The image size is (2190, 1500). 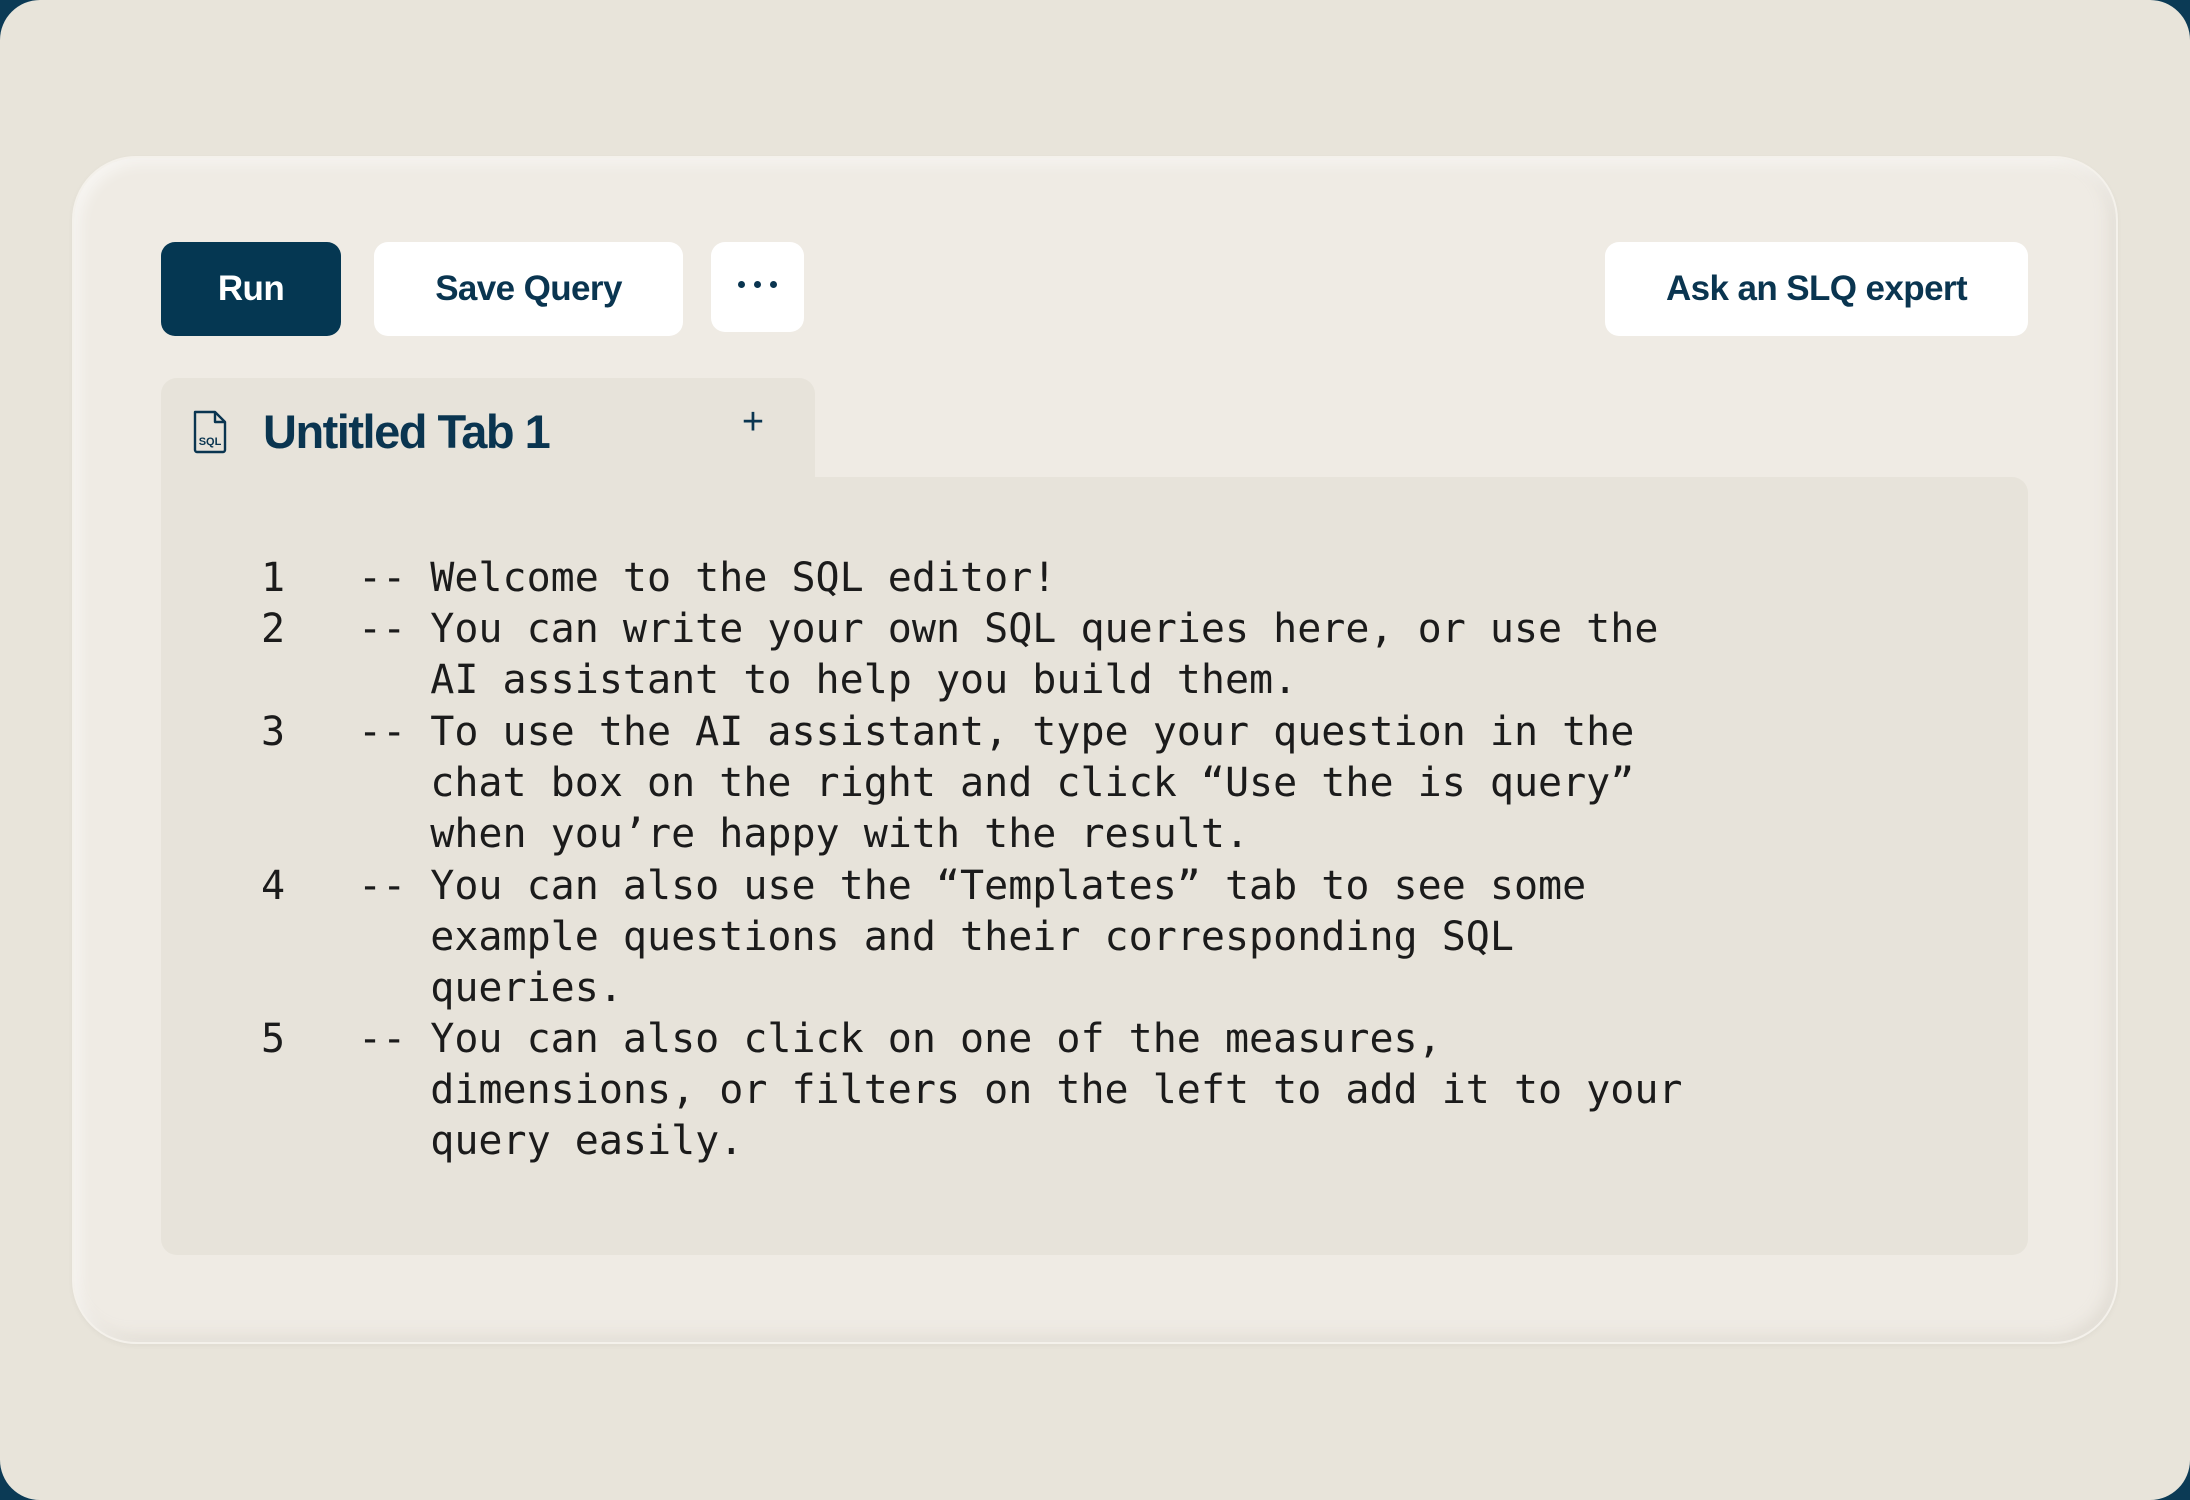 I want to click on more-horizontal-icon, so click(x=757, y=284).